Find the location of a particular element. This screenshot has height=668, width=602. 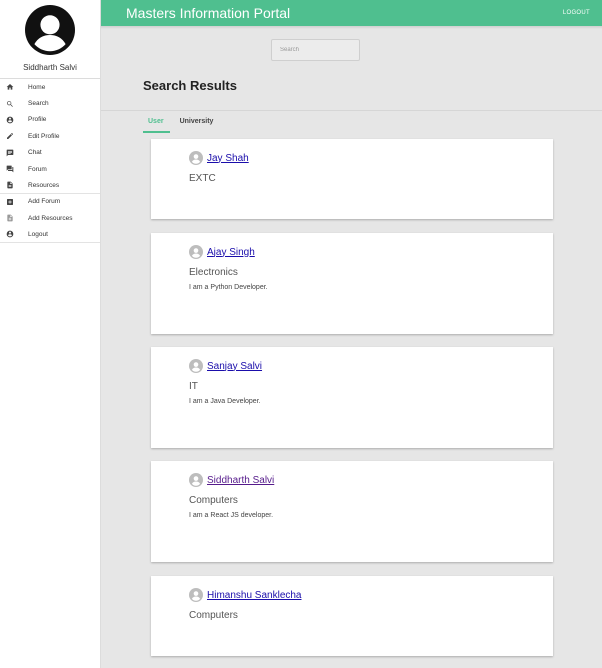

header-shadow is located at coordinates (351, 27).